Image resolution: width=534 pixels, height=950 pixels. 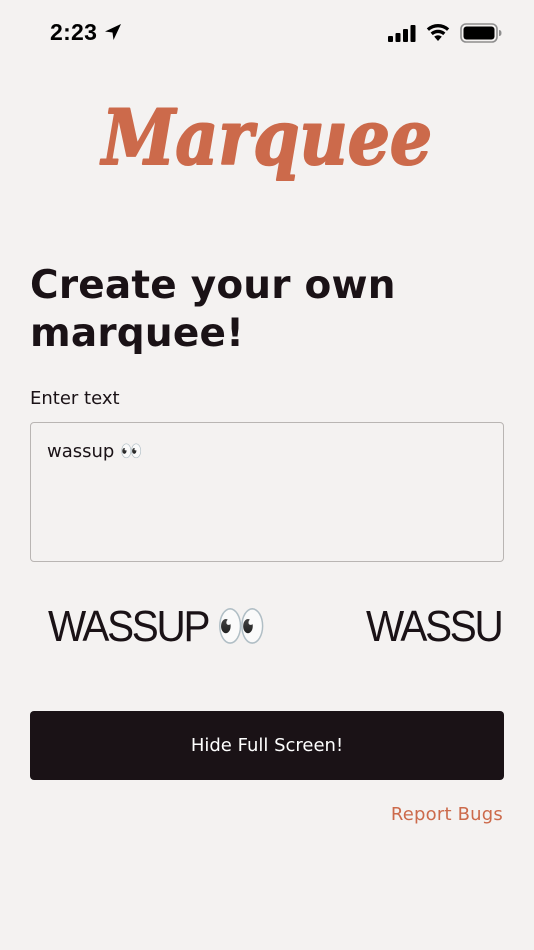 What do you see at coordinates (402, 33) in the screenshot?
I see `cellular-signal-icon` at bounding box center [402, 33].